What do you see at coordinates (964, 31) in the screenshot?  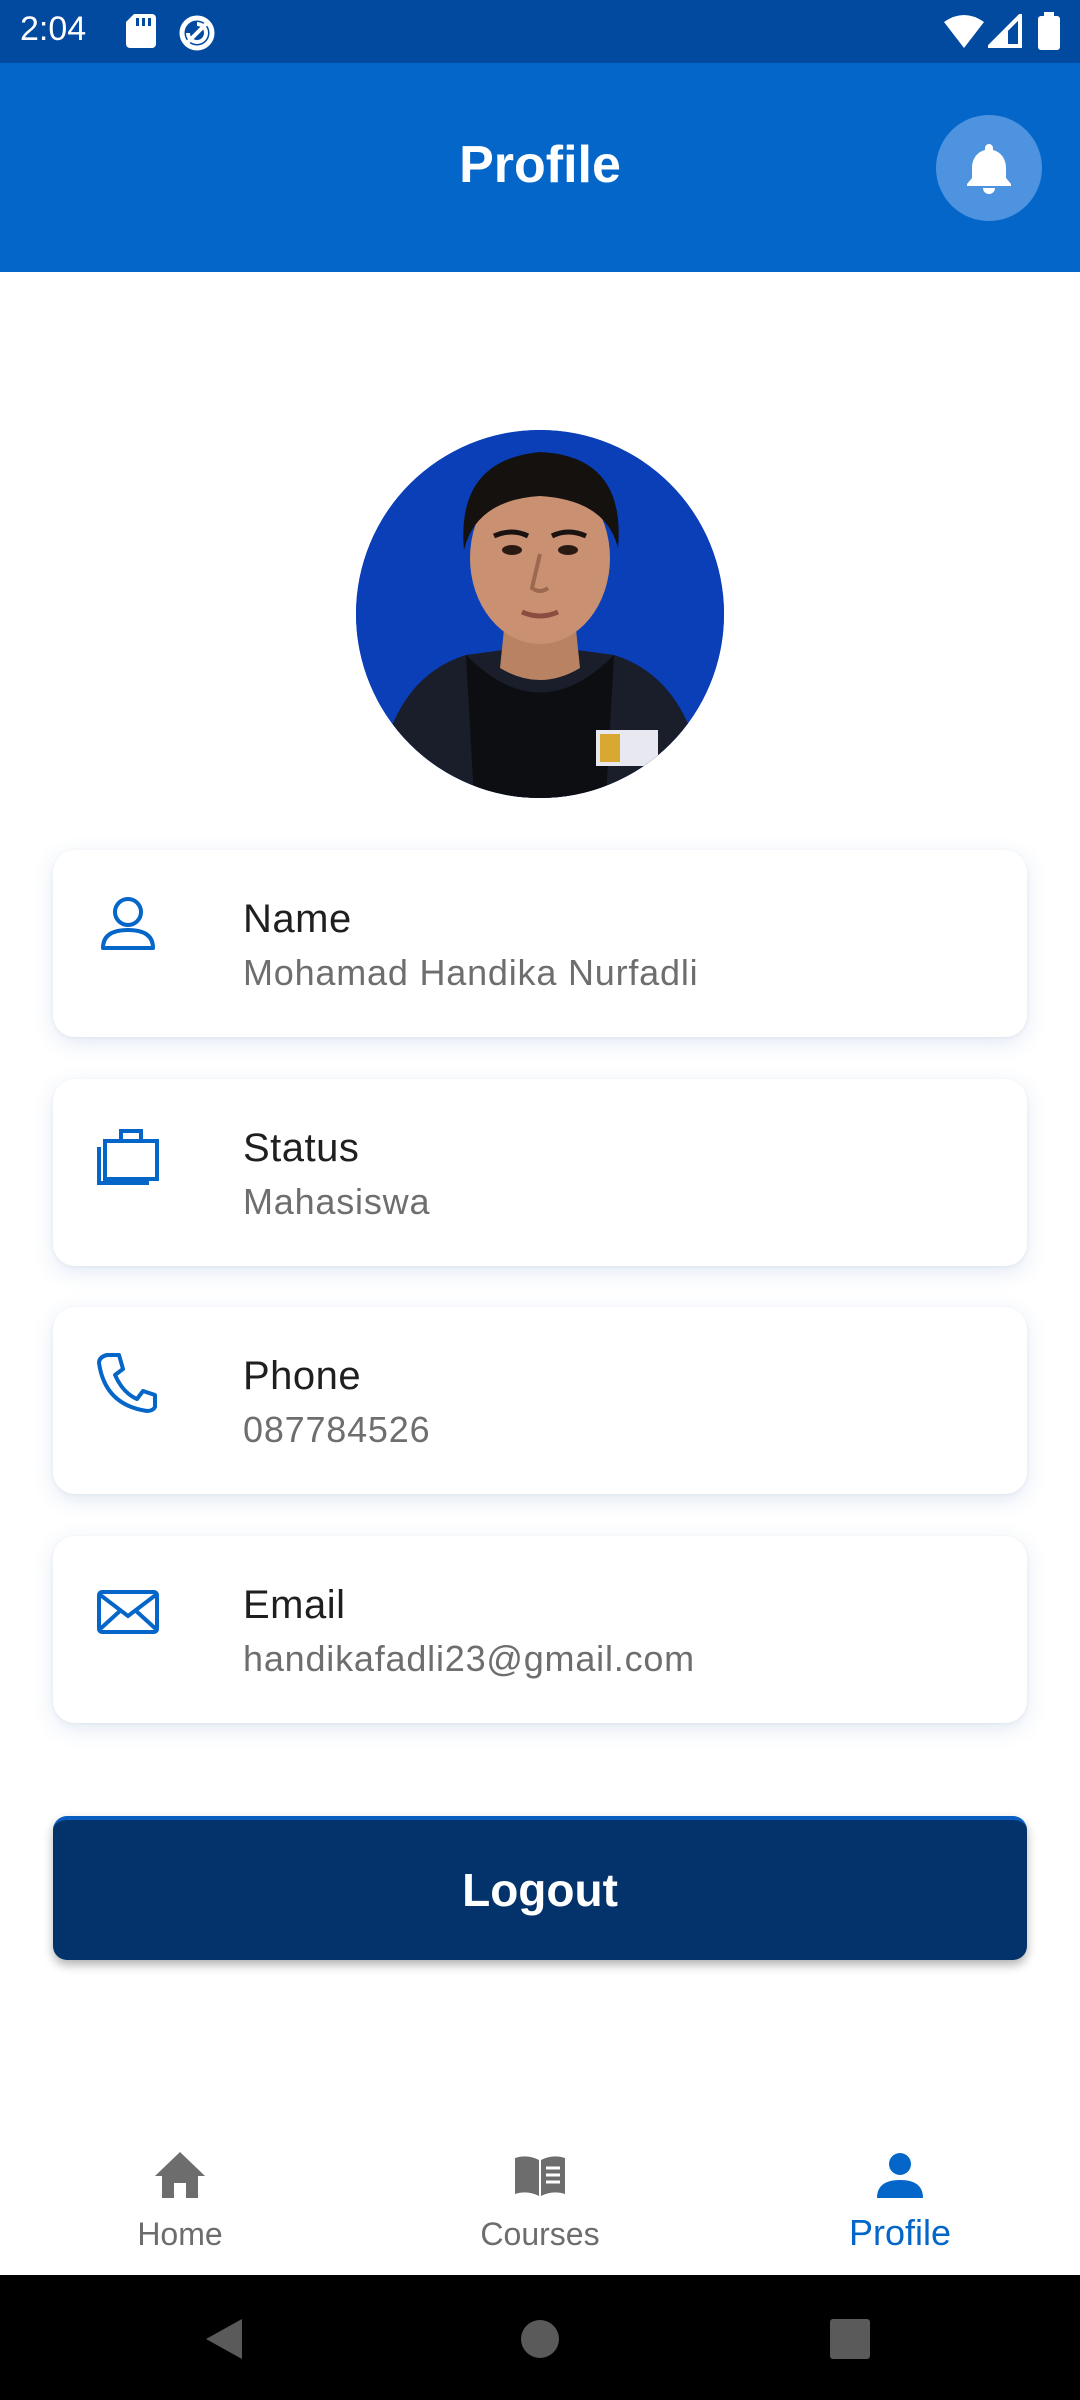 I see `wifi-icon` at bounding box center [964, 31].